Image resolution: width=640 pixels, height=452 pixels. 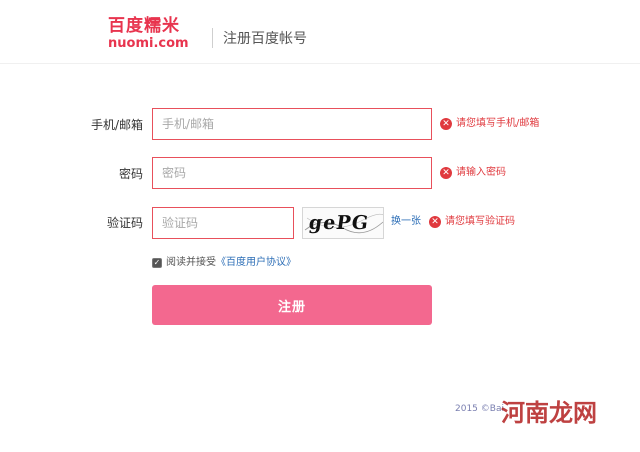 I want to click on captcha-error-text: 请您填写验证码, so click(x=480, y=221).